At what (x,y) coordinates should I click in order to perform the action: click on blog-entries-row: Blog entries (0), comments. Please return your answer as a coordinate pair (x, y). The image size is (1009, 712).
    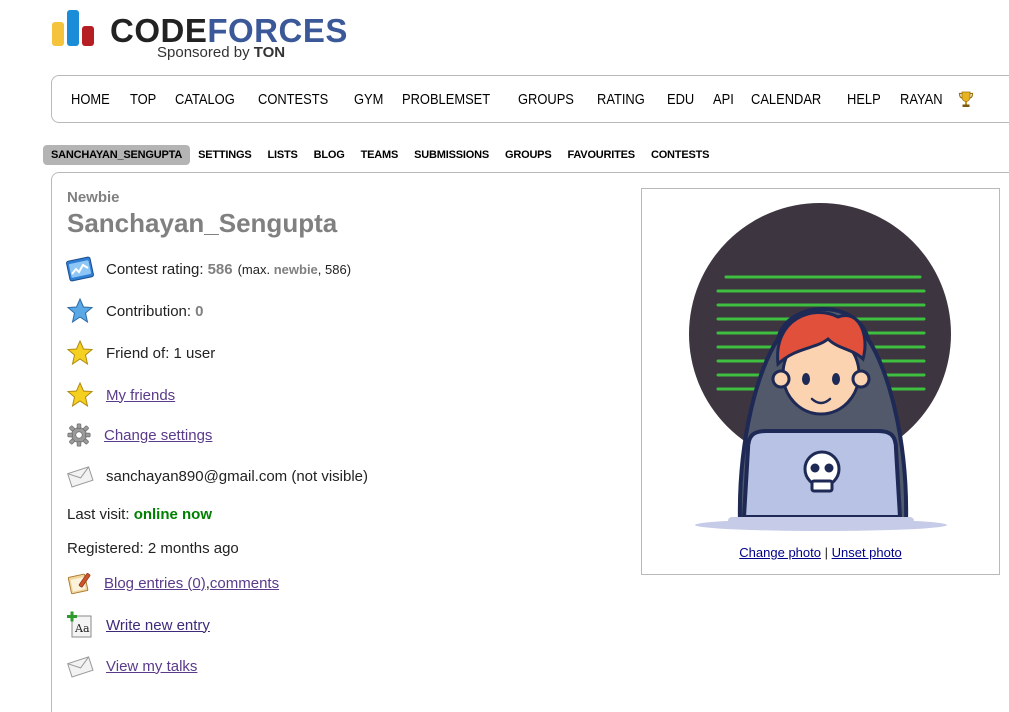
    Looking at the image, I should click on (172, 583).